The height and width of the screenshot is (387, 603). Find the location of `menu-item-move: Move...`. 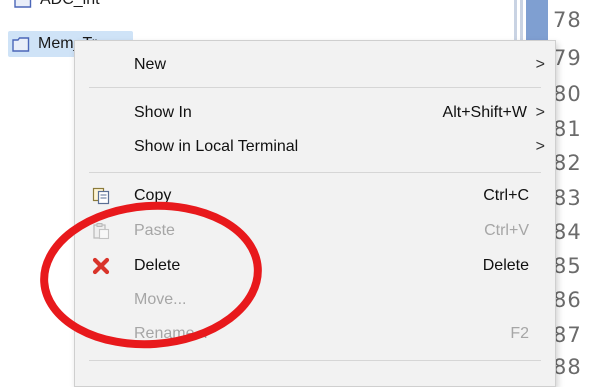

menu-item-move: Move... is located at coordinates (315, 300).